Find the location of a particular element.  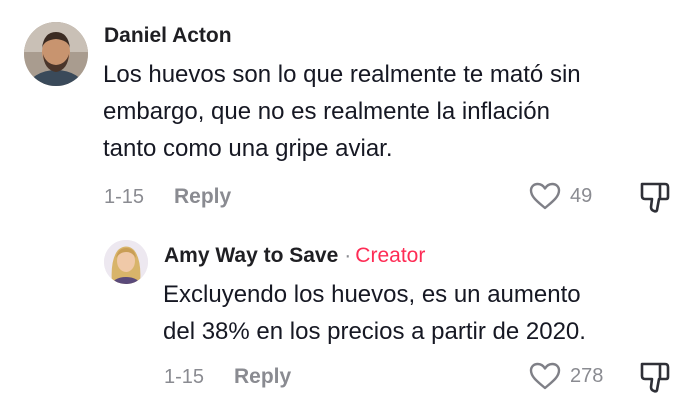

avatar-man-icon is located at coordinates (56, 54).